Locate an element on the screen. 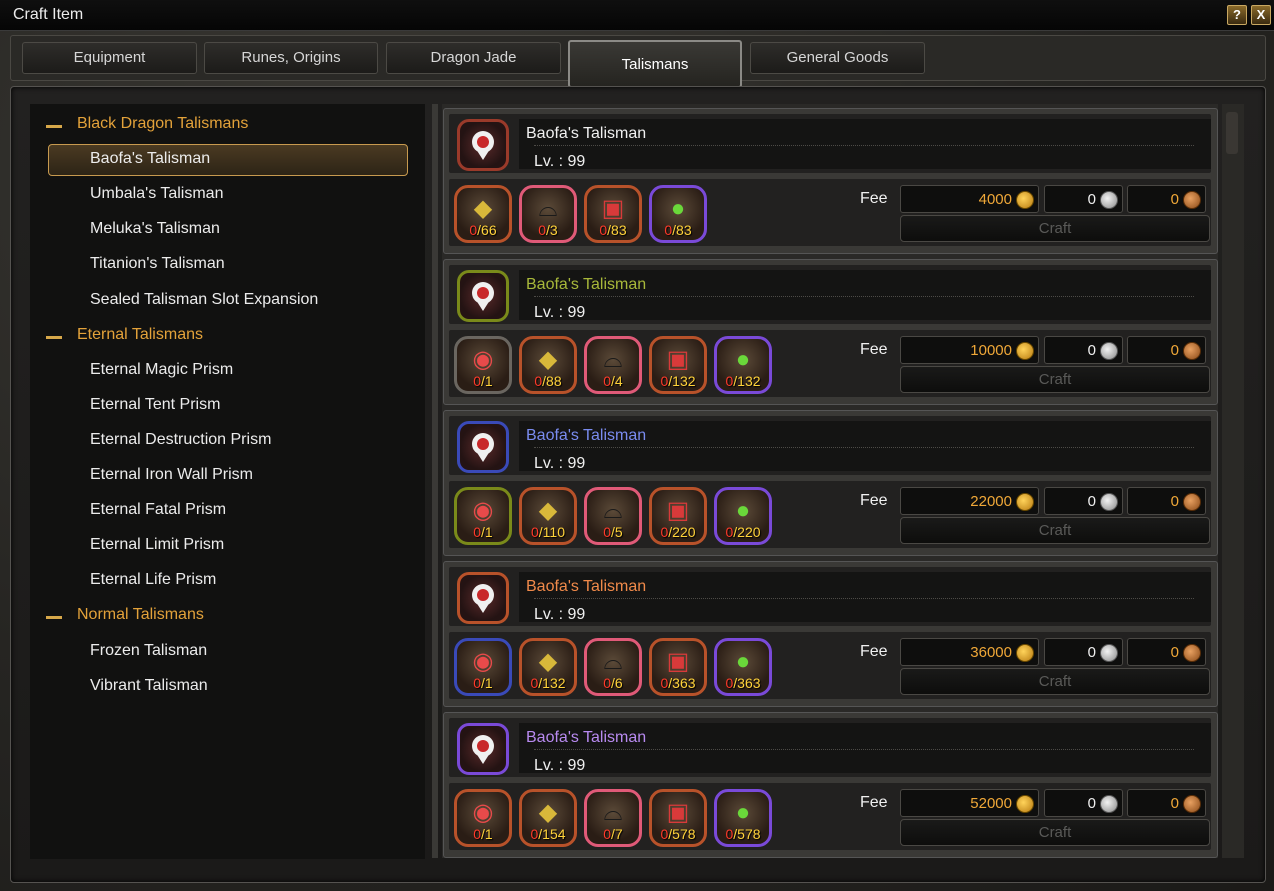  silver-coin-icon is located at coordinates (1109, 351).